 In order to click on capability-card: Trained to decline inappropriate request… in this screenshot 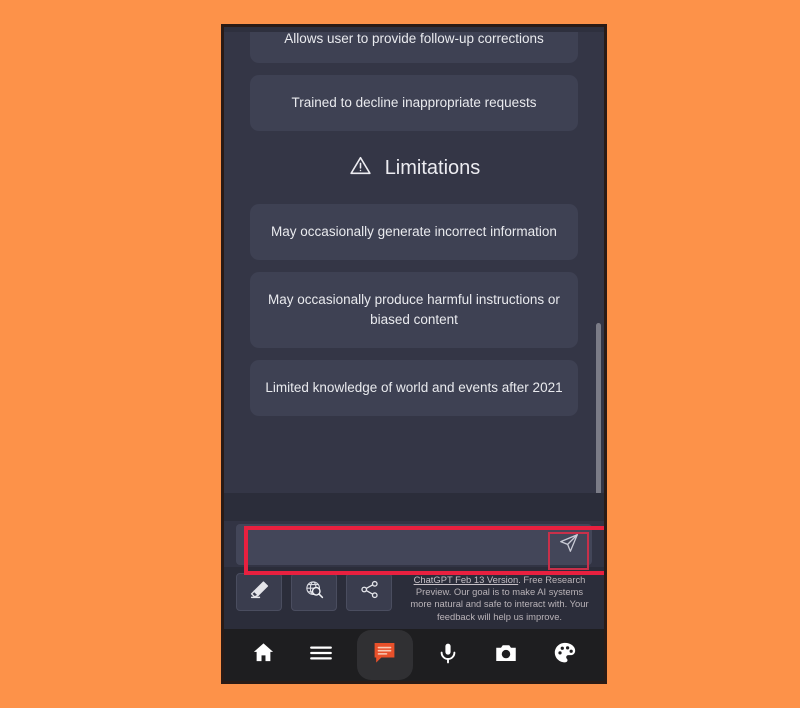, I will do `click(414, 103)`.